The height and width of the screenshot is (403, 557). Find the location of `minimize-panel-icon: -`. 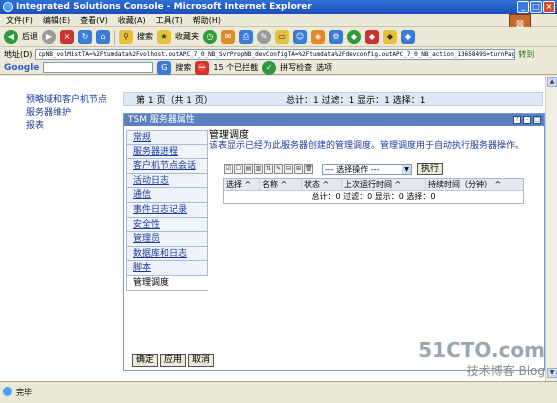

minimize-panel-icon: - is located at coordinates (527, 120).